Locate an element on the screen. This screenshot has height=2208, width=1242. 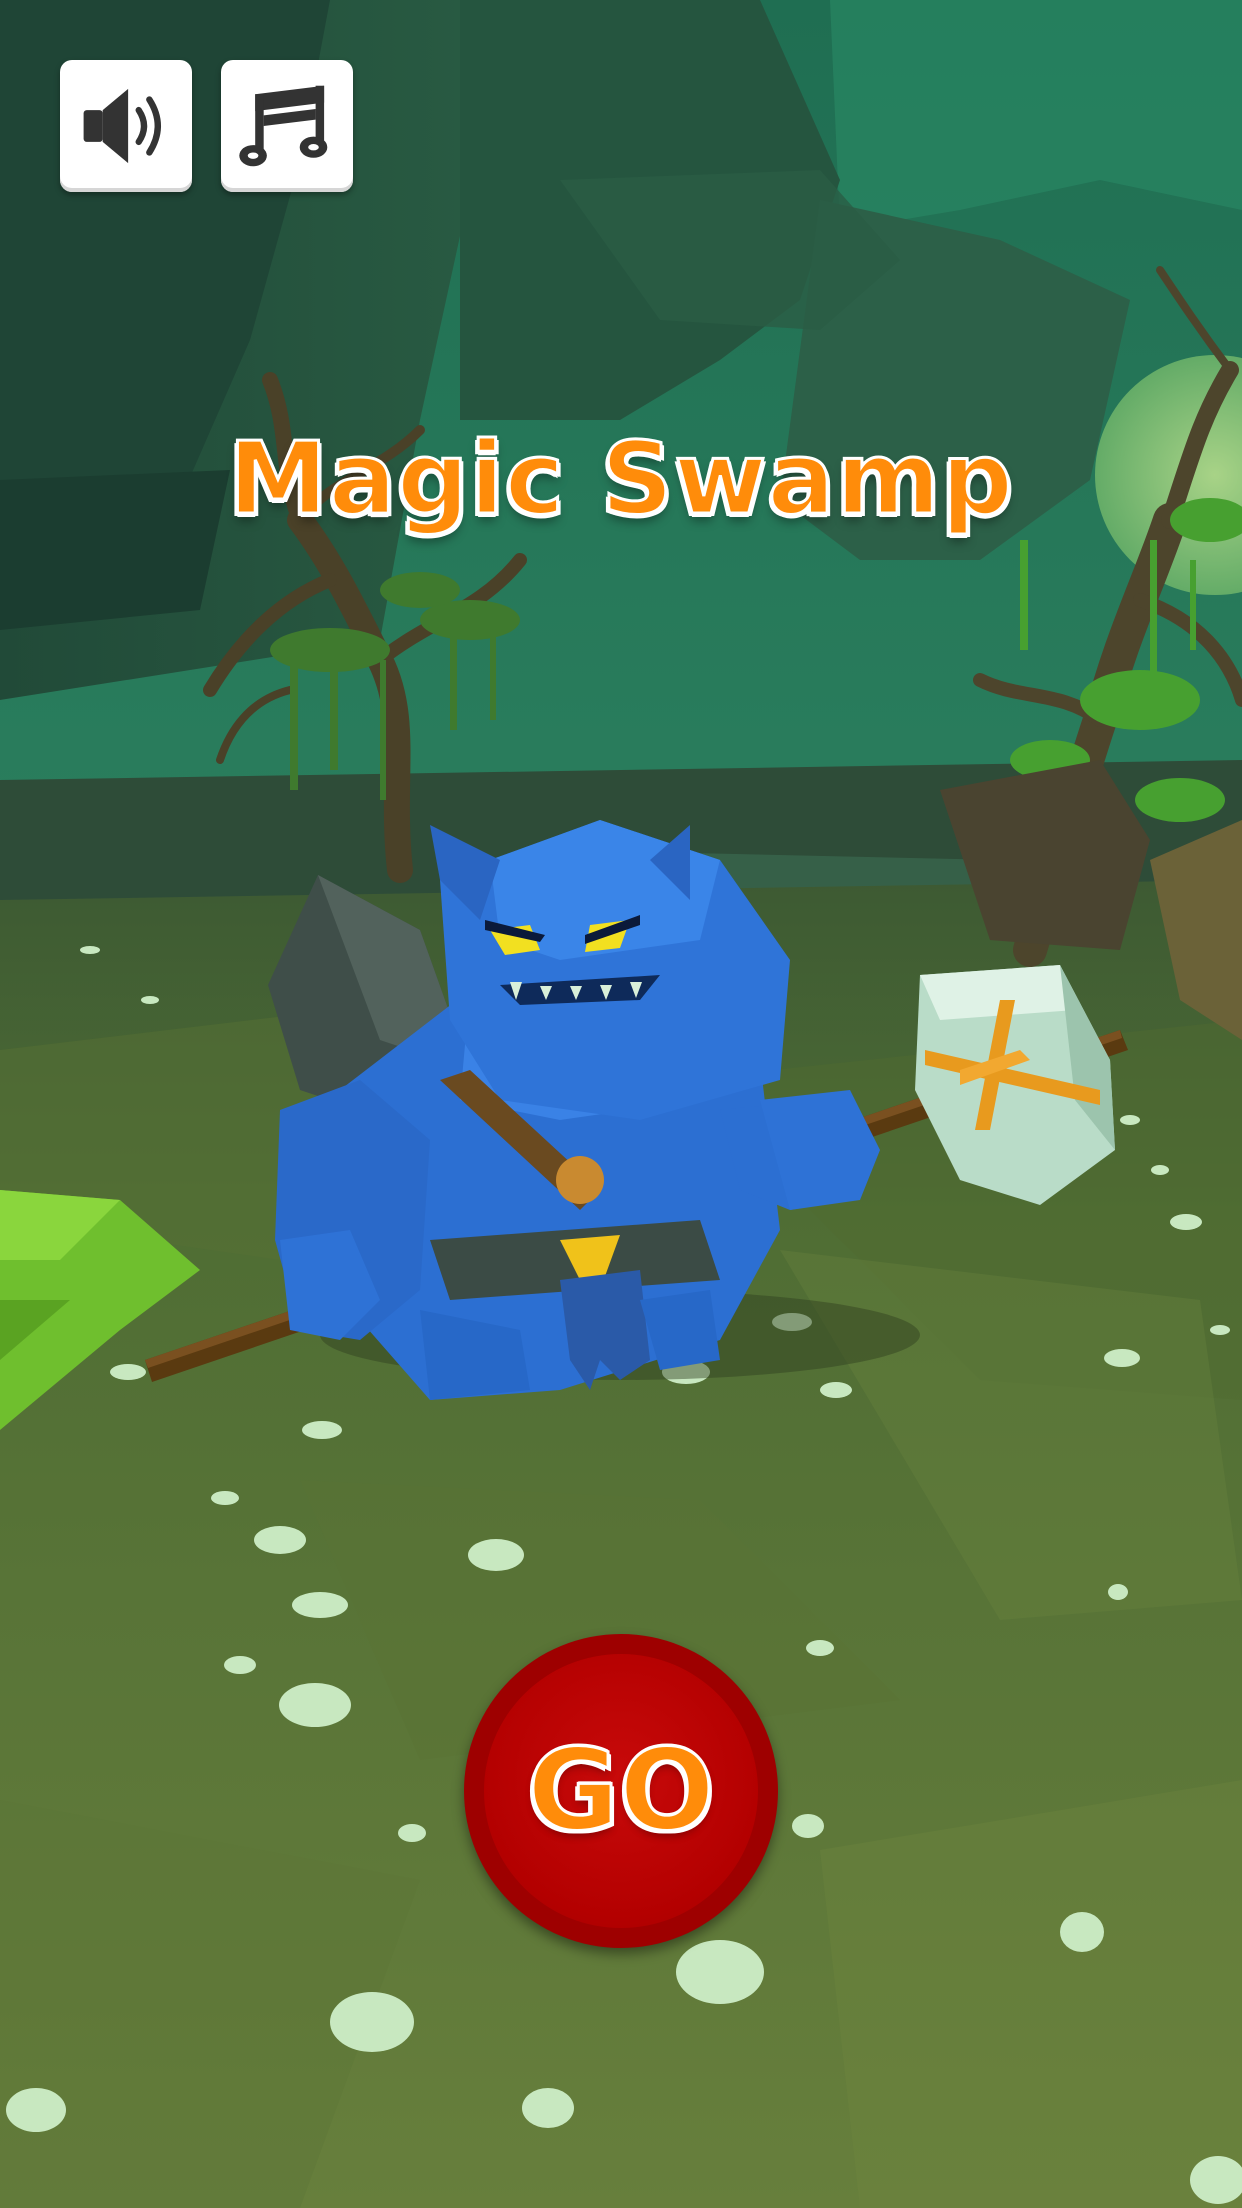
sound-toggle-button is located at coordinates (126, 126).